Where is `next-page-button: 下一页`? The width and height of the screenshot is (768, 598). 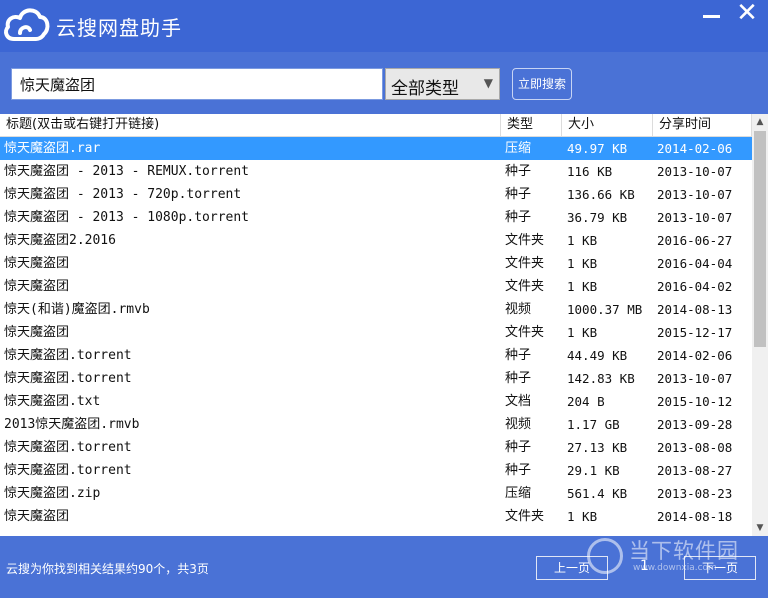 next-page-button: 下一页 is located at coordinates (720, 568).